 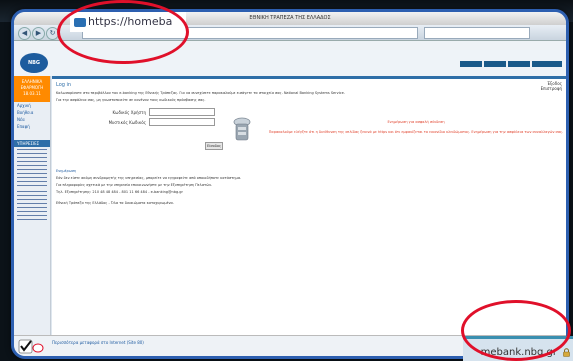 What do you see at coordinates (32, 119) in the screenshot?
I see `sidebar-link: Νέα` at bounding box center [32, 119].